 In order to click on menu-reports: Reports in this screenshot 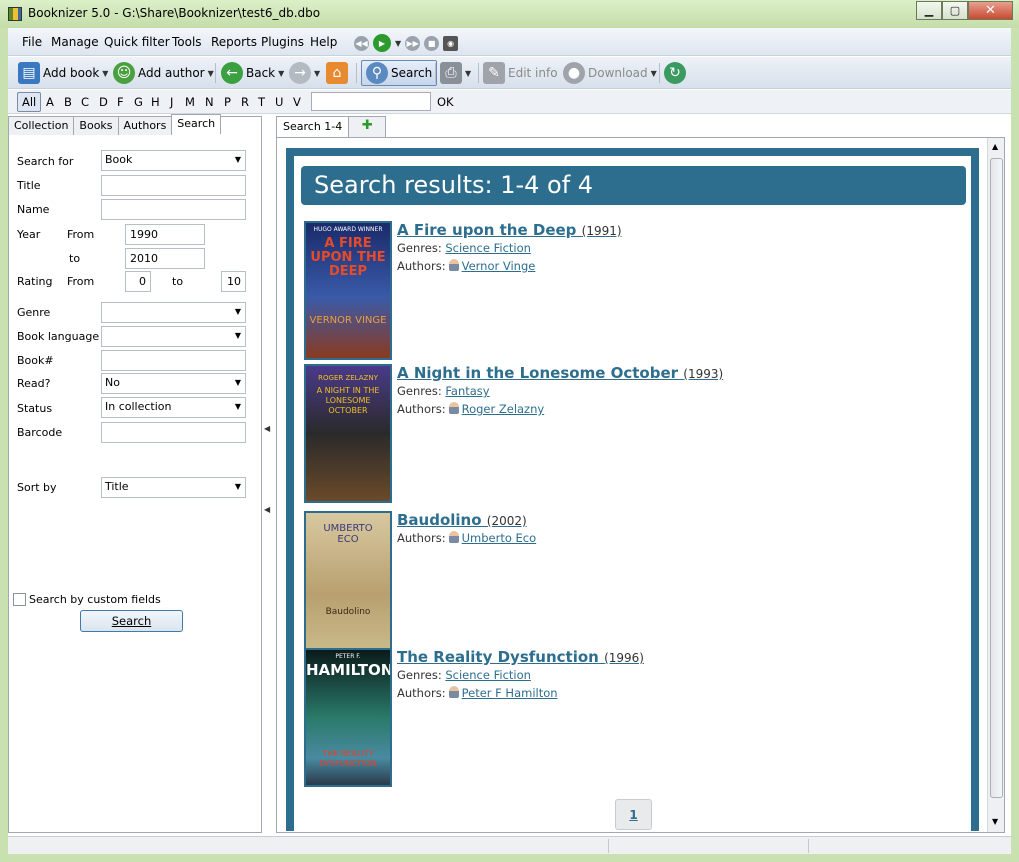, I will do `click(234, 42)`.